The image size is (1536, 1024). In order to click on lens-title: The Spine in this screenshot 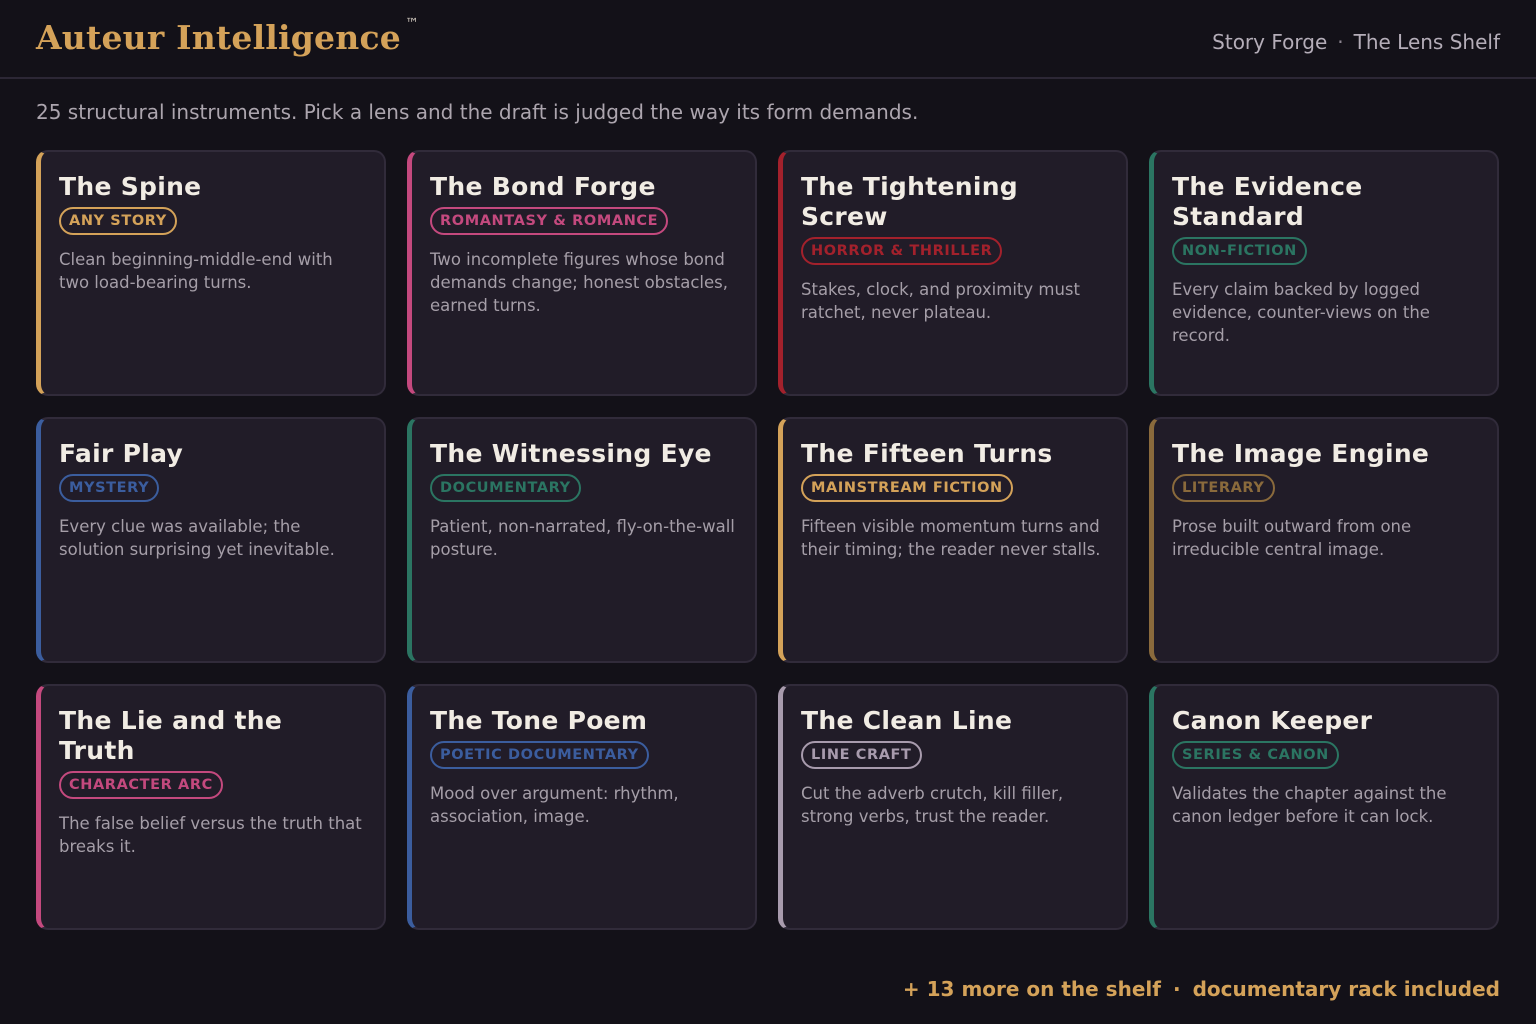, I will do `click(130, 186)`.